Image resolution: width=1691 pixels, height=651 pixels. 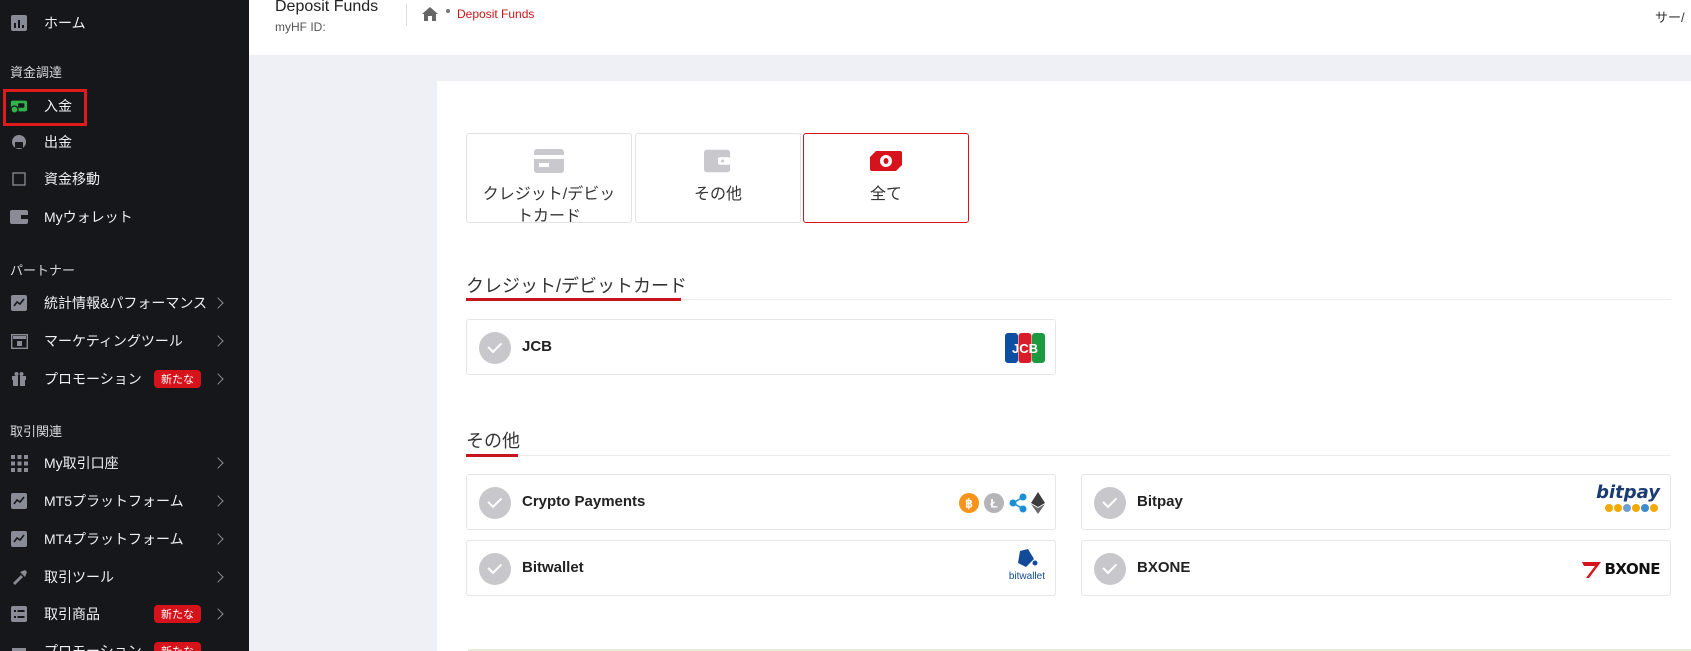 What do you see at coordinates (113, 341) in the screenshot?
I see `sidebar-item-label: マーケティングツール` at bounding box center [113, 341].